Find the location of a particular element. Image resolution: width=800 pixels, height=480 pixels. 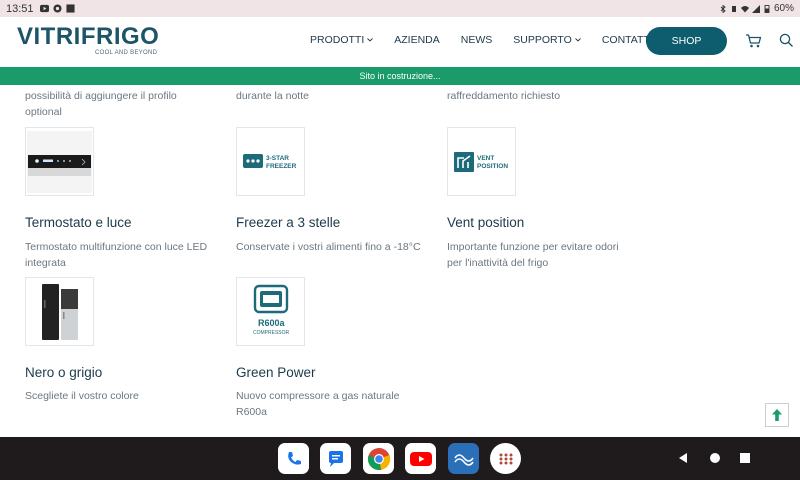

vent-icon-text-2: POSITION is located at coordinates (492, 166).